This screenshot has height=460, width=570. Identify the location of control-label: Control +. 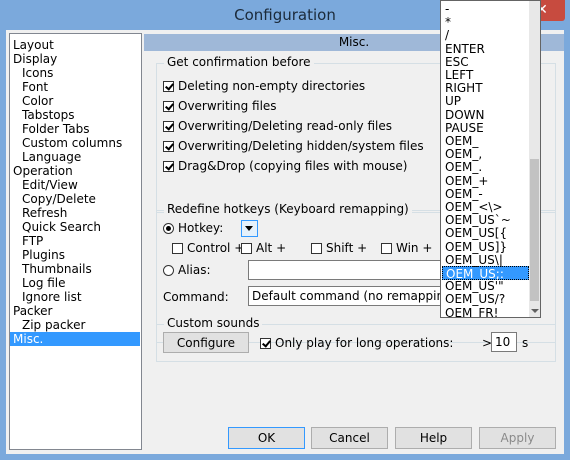
(216, 248).